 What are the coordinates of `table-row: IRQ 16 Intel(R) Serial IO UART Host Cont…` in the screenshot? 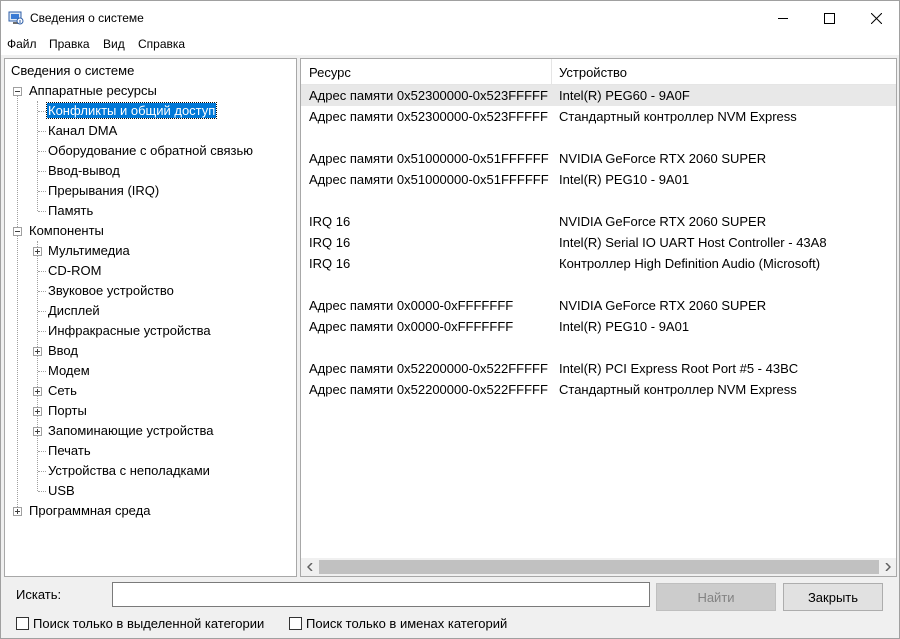 It's located at (598, 242).